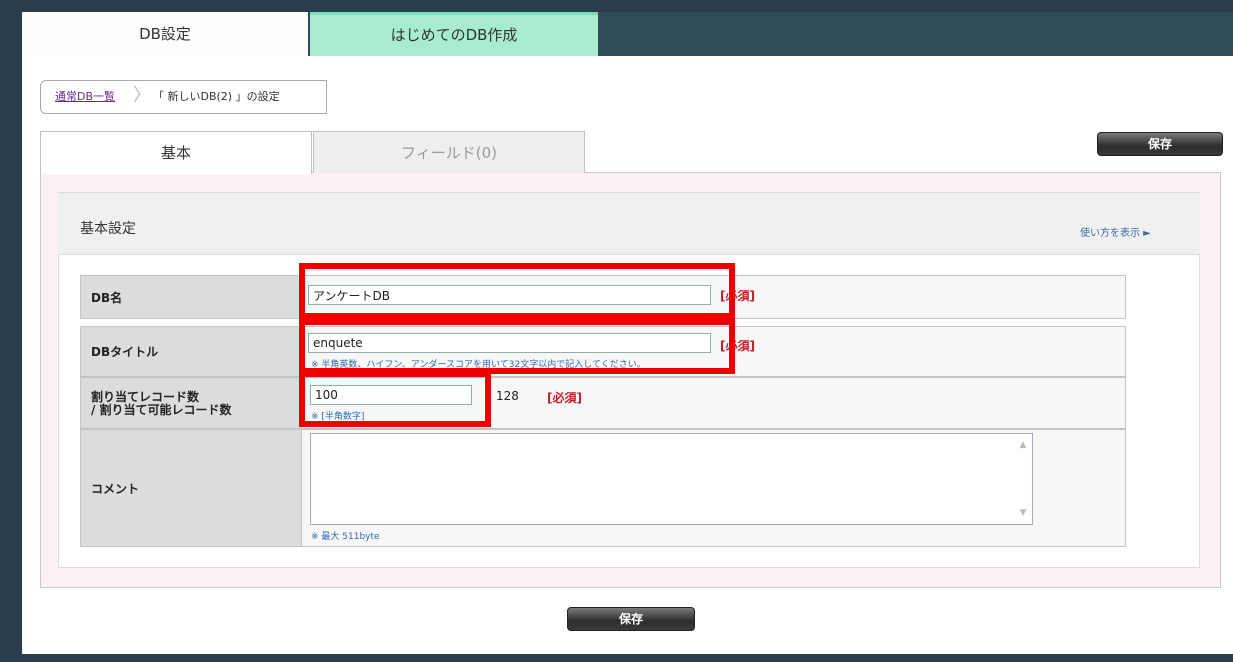  What do you see at coordinates (627, 34) in the screenshot?
I see `top-navigation-bar: DB設定 はじめてのDB作成` at bounding box center [627, 34].